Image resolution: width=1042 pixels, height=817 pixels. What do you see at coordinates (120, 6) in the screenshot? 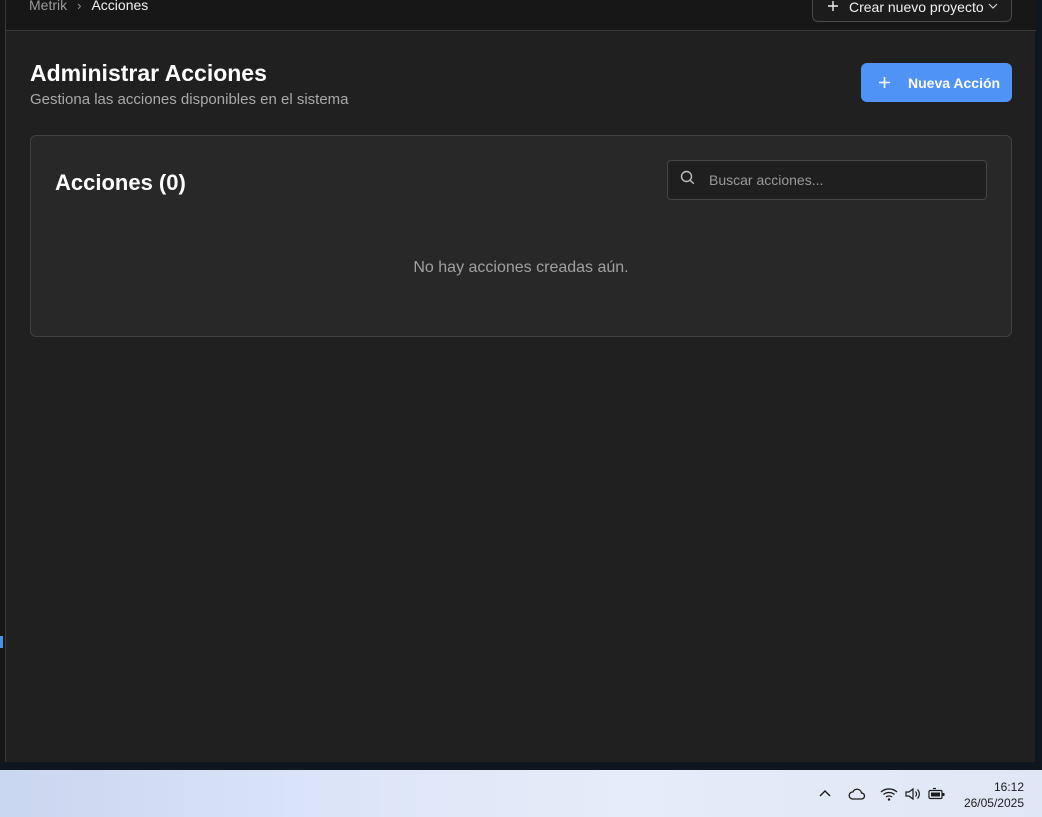
I see `breadcrumb-current: Acciones` at bounding box center [120, 6].